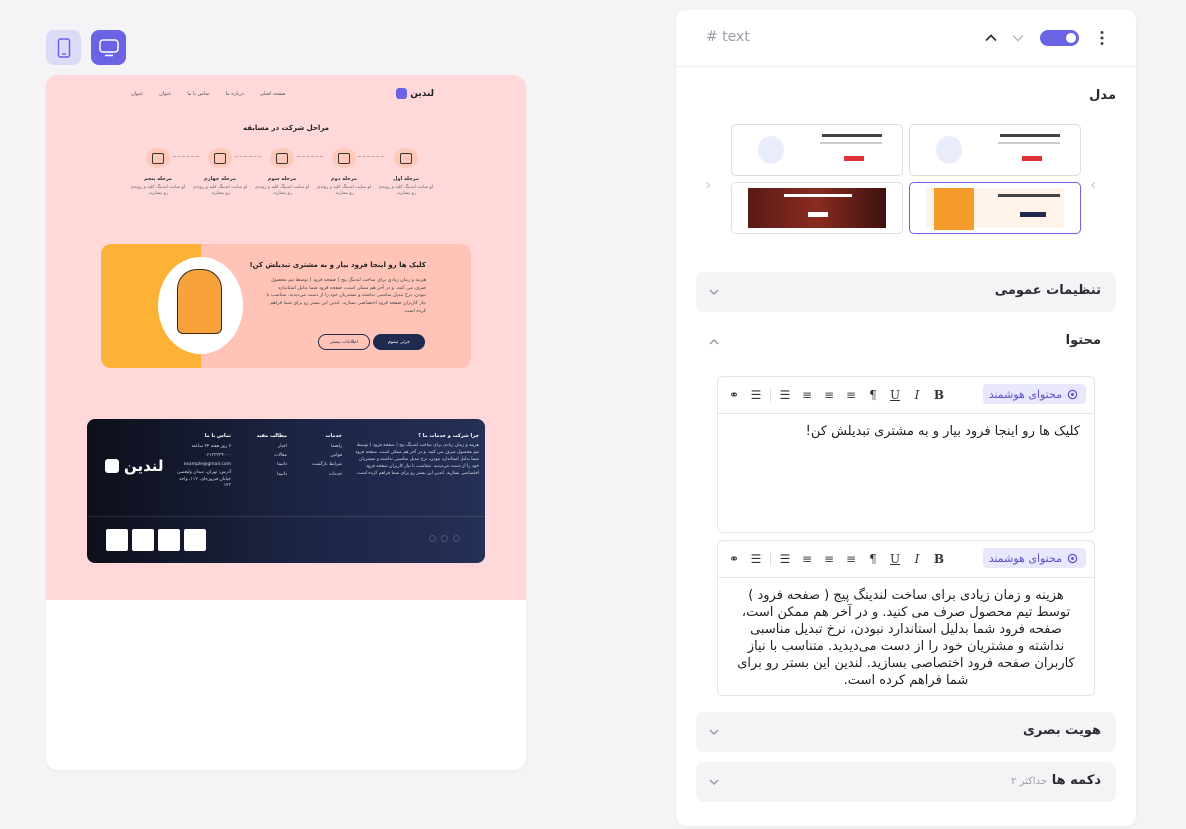 The image size is (1186, 829). I want to click on preview-logo: لندین, so click(415, 93).